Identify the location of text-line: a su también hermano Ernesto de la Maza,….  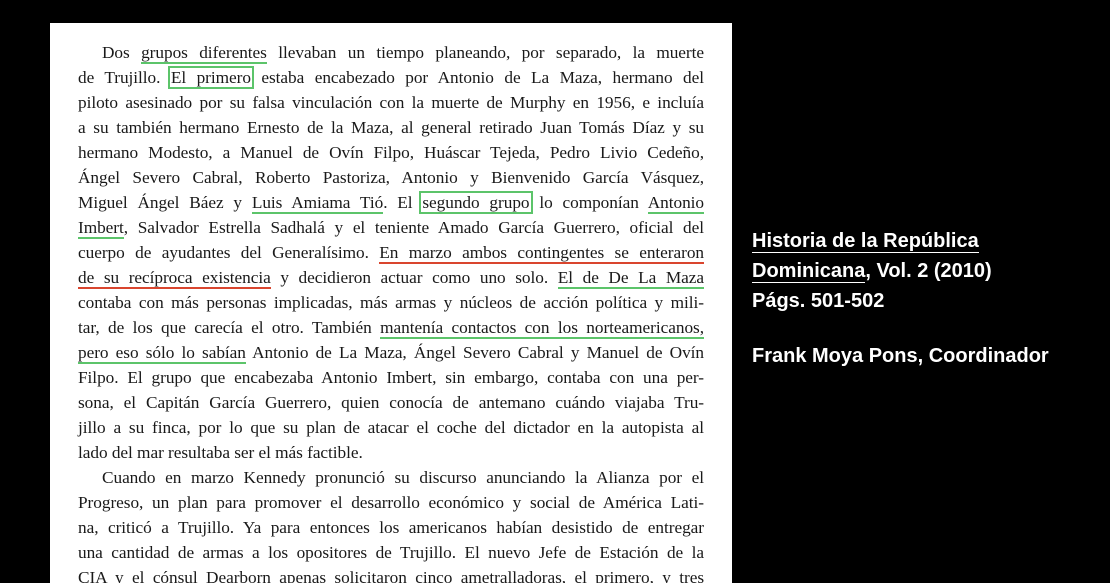
(391, 127).